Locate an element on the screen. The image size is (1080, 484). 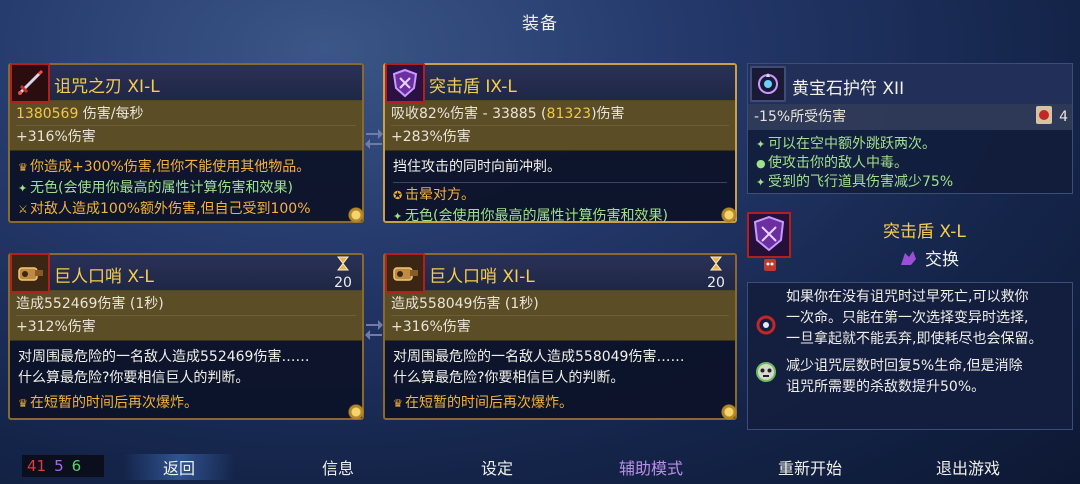
trait-line: ✪ 击晕对方。 is located at coordinates (560, 195).